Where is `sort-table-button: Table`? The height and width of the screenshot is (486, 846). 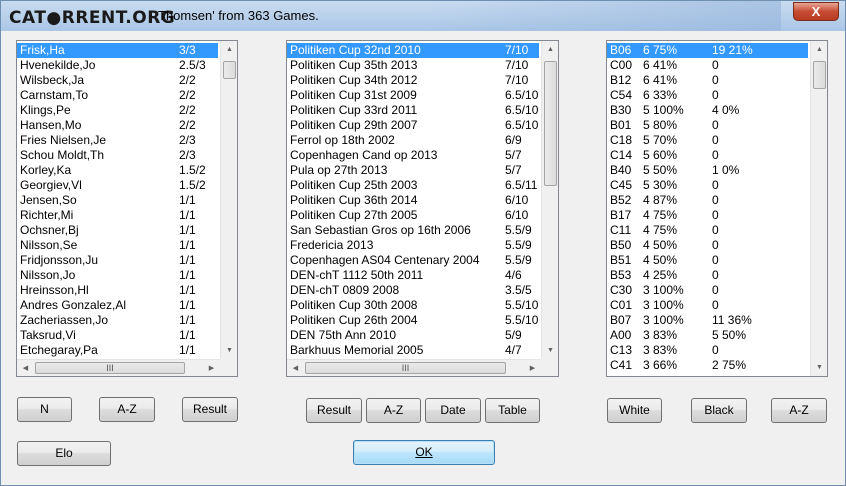 sort-table-button: Table is located at coordinates (512, 410).